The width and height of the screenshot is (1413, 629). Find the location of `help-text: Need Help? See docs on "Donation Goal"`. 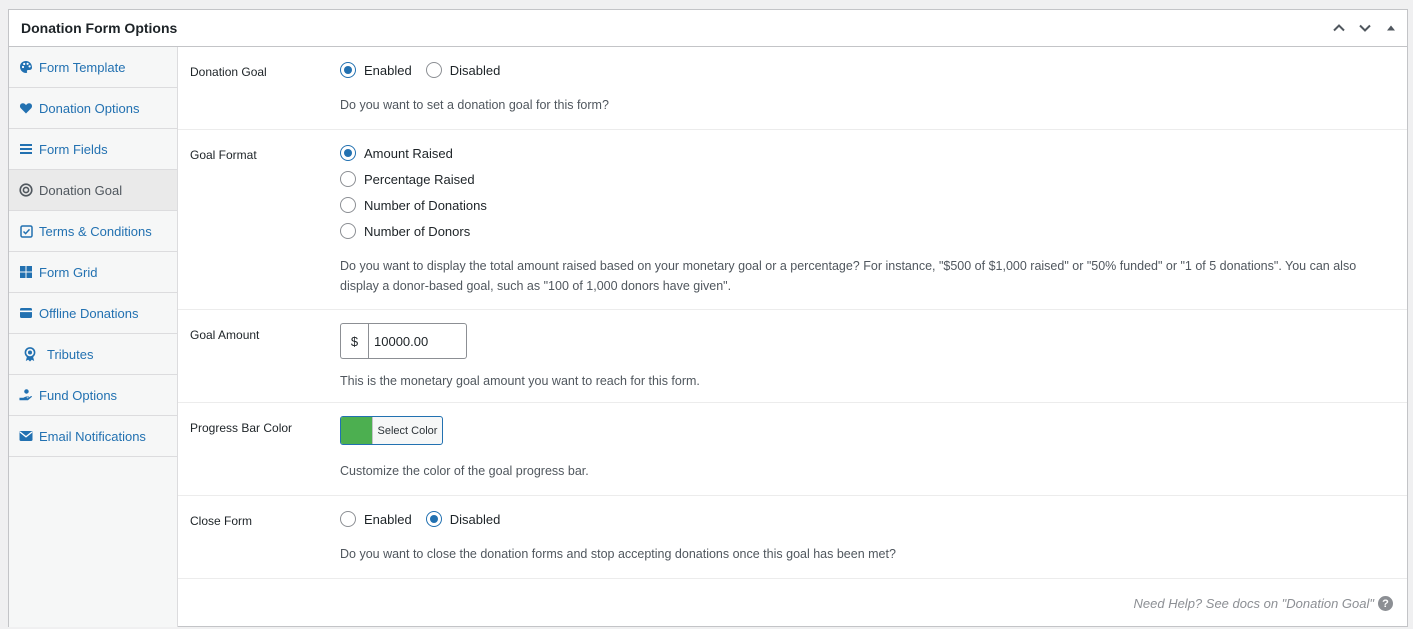

help-text: Need Help? See docs on "Donation Goal" is located at coordinates (1254, 603).